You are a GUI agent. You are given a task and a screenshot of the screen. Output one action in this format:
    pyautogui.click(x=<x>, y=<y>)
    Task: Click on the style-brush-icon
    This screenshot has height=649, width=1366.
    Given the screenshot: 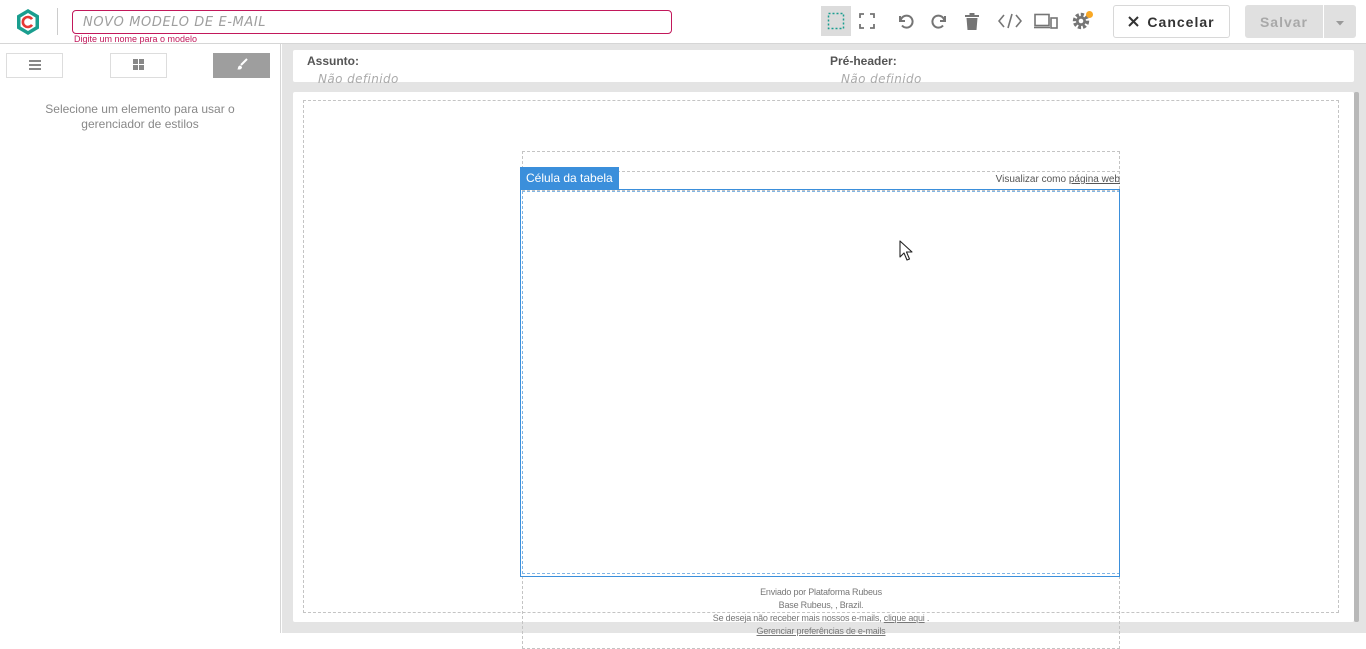 What is the action you would take?
    pyautogui.click(x=242, y=66)
    